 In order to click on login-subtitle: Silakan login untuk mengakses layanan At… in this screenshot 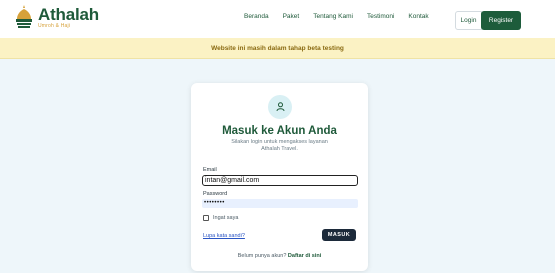, I will do `click(279, 146)`.